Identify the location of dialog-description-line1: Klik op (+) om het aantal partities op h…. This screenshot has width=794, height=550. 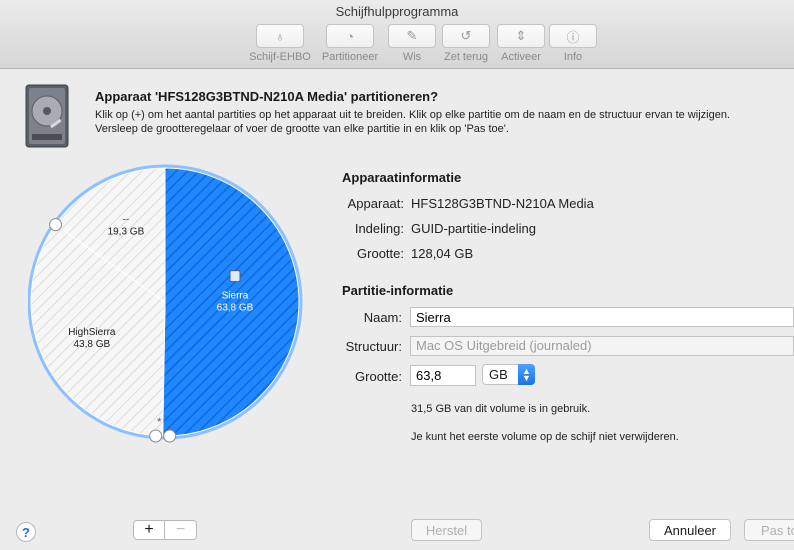
(412, 115).